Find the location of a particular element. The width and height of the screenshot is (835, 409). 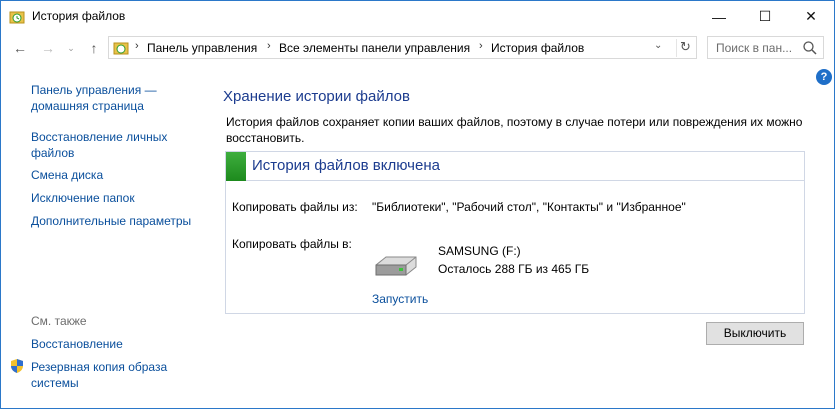

see-also-heading: См. также is located at coordinates (59, 321).